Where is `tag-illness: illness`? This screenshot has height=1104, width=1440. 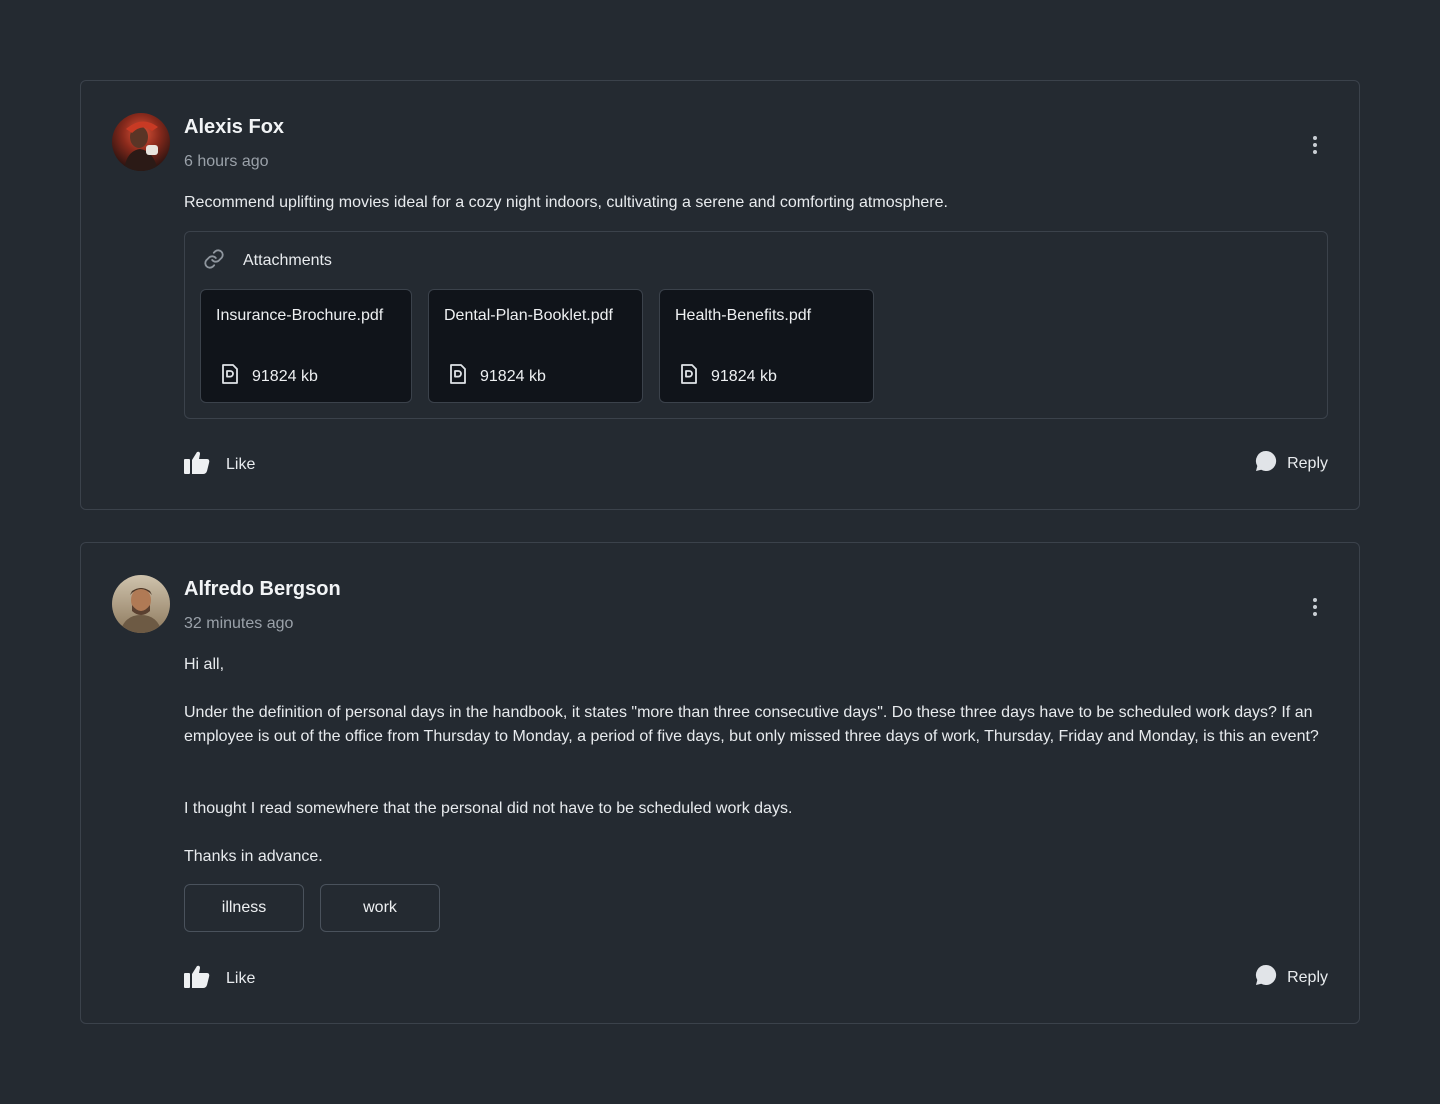 tag-illness: illness is located at coordinates (244, 908).